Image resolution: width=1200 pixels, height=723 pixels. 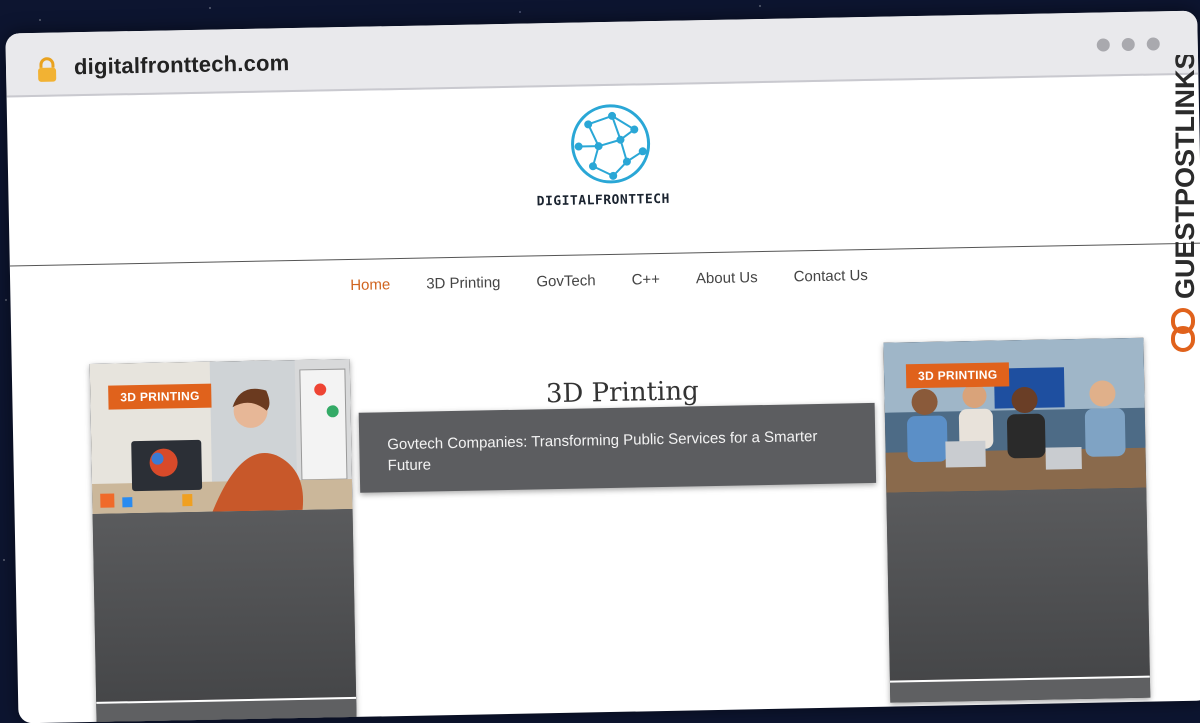 What do you see at coordinates (622, 393) in the screenshot?
I see `section-title: 3D Printing` at bounding box center [622, 393].